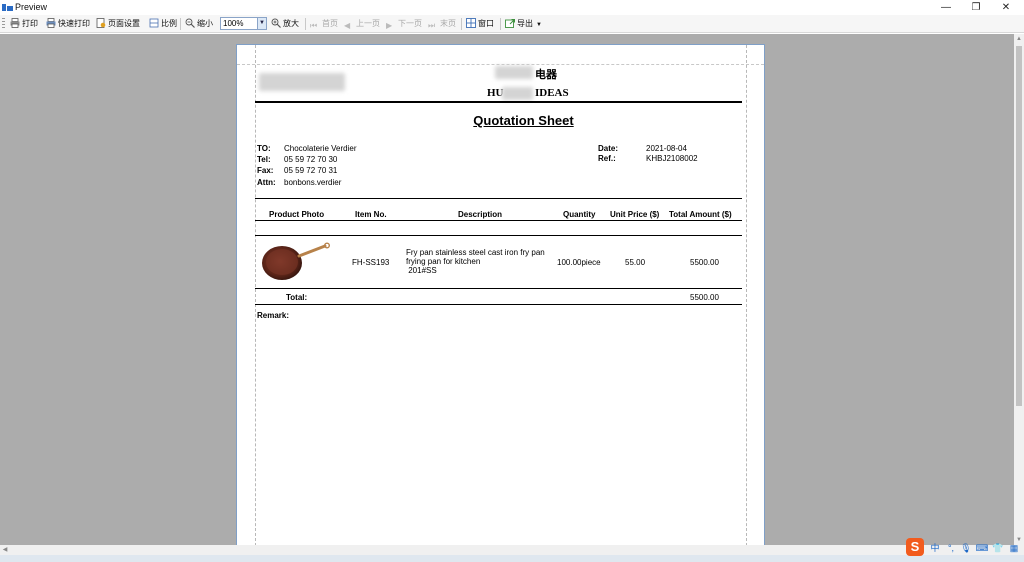 The image size is (1024, 562). I want to click on export-label: 导出, so click(525, 23).